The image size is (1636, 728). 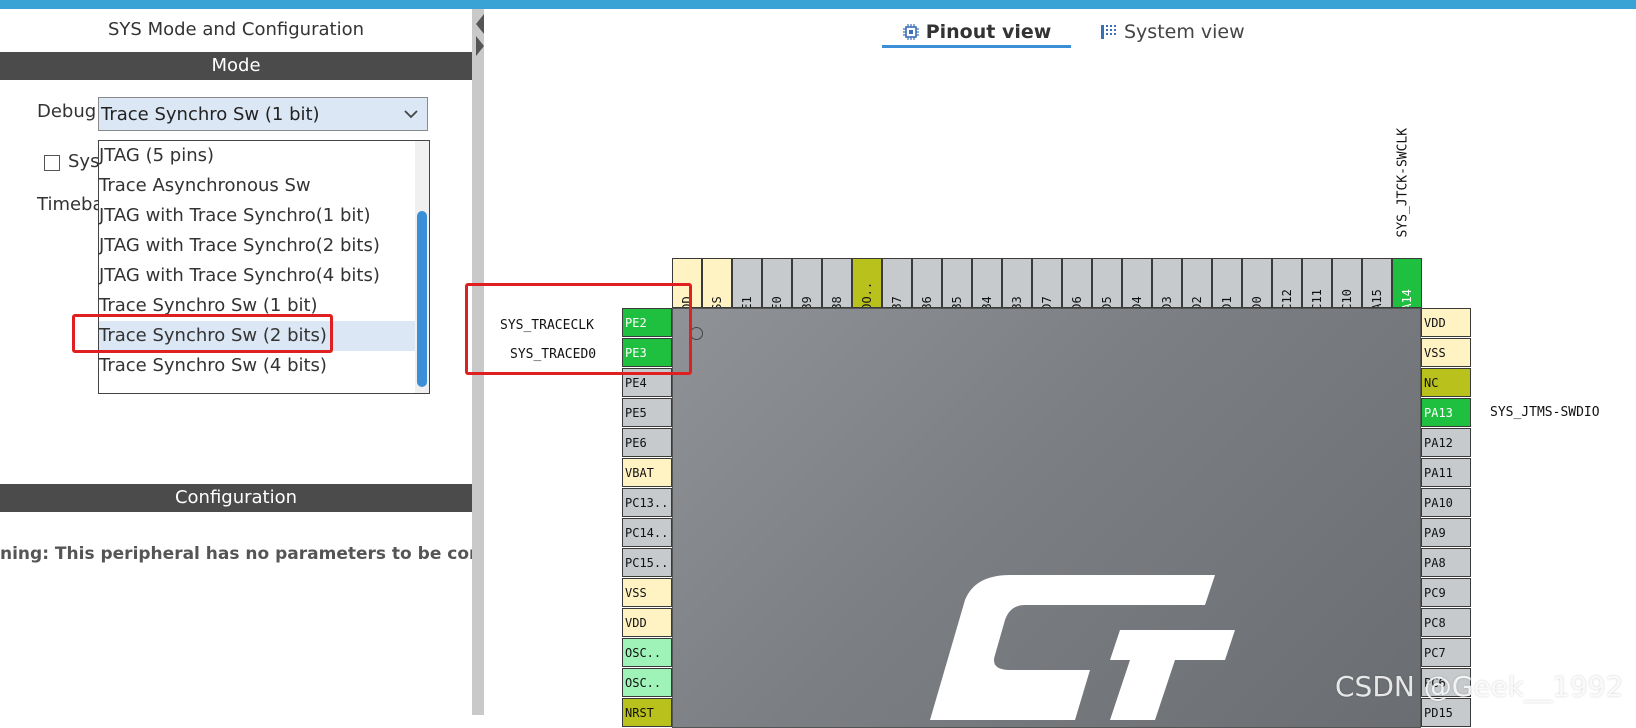 What do you see at coordinates (1407, 283) in the screenshot?
I see `pin-top-pa14: PA14` at bounding box center [1407, 283].